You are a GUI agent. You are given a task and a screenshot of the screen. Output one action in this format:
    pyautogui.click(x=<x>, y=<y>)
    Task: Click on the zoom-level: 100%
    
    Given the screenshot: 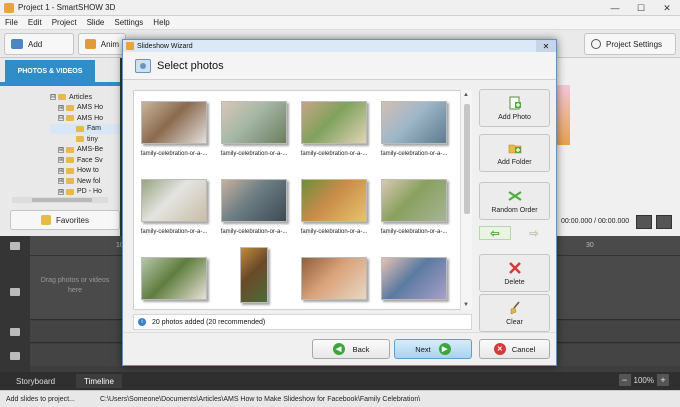 What is the action you would take?
    pyautogui.click(x=643, y=380)
    